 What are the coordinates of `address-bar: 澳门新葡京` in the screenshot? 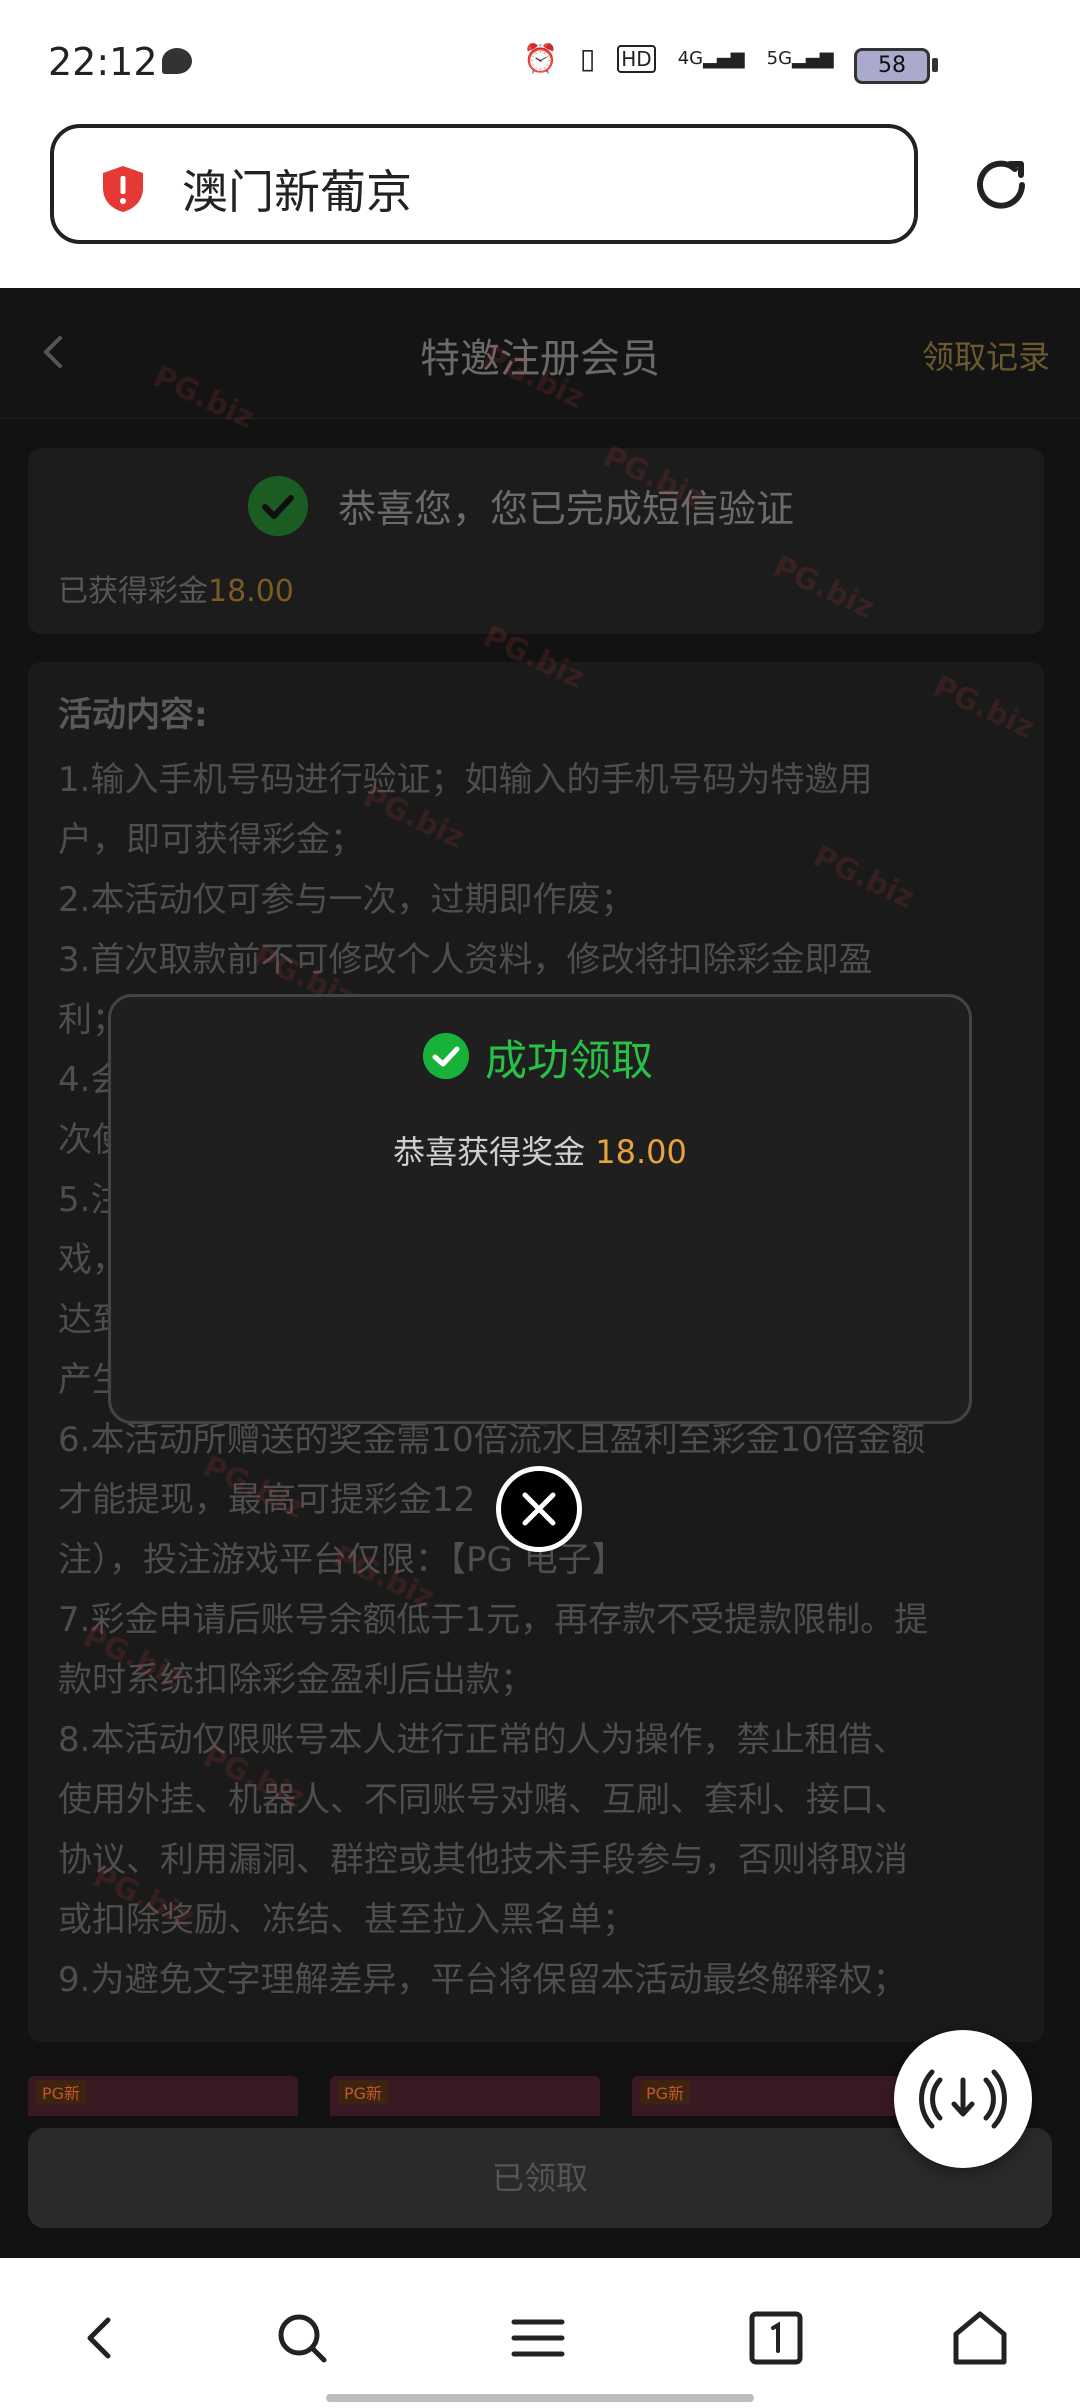 It's located at (484, 184).